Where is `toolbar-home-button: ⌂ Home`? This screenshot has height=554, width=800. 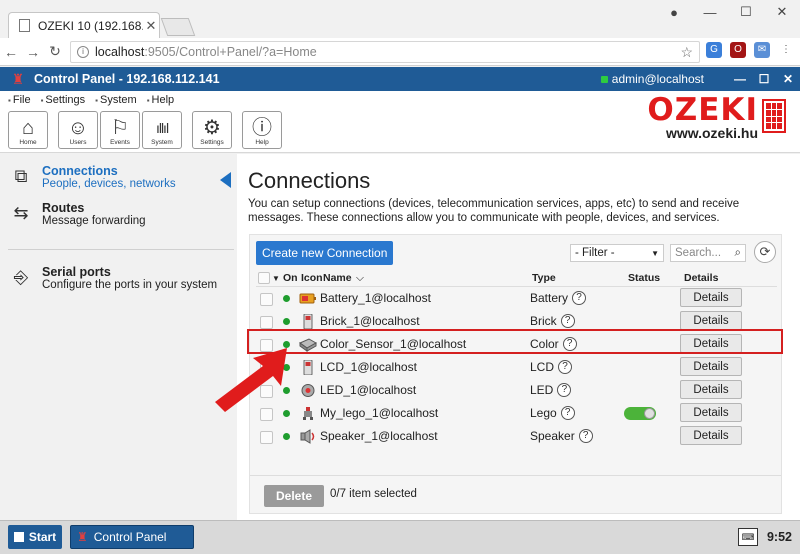 toolbar-home-button: ⌂ Home is located at coordinates (28, 130).